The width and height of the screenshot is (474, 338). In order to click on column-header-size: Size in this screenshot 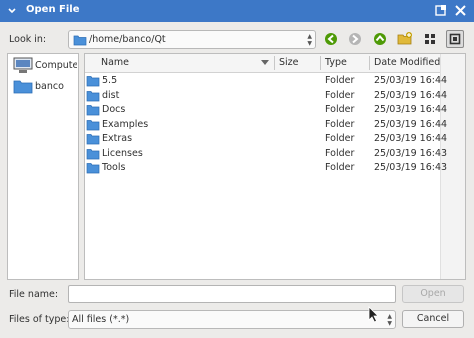, I will do `click(289, 62)`.